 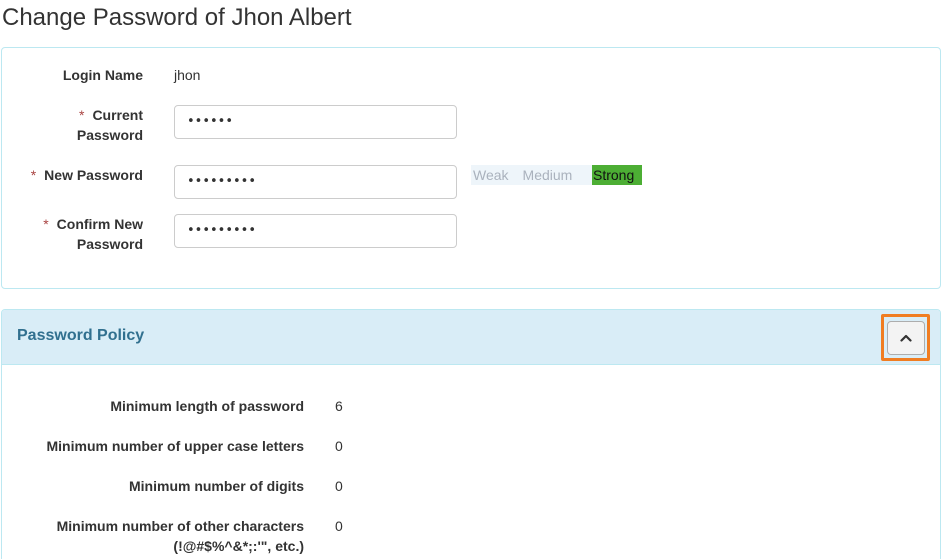 I want to click on new-password-label: * New Password, so click(x=87, y=175).